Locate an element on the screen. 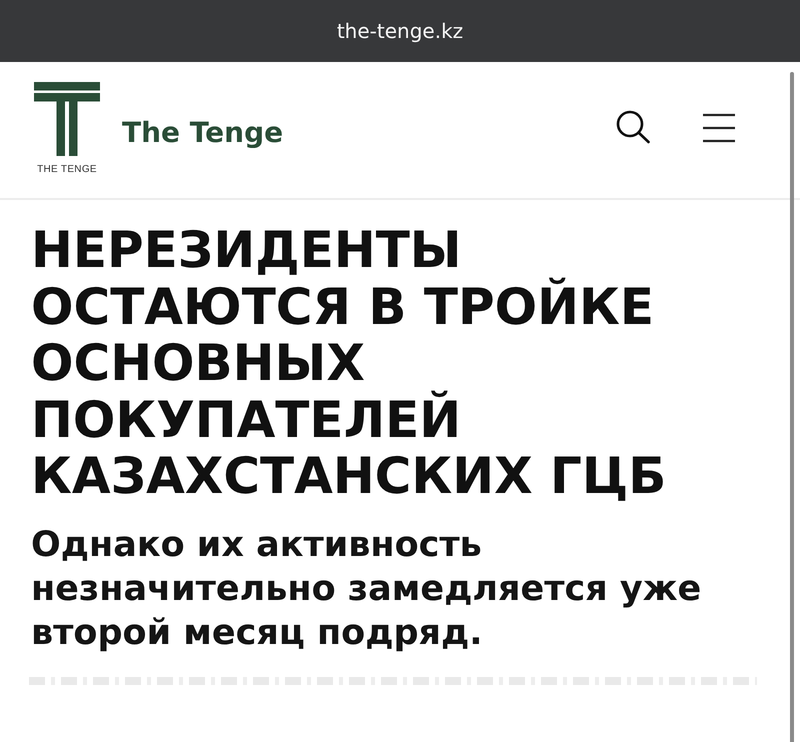 The image size is (800, 742). site-name: The Tenge is located at coordinates (203, 132).